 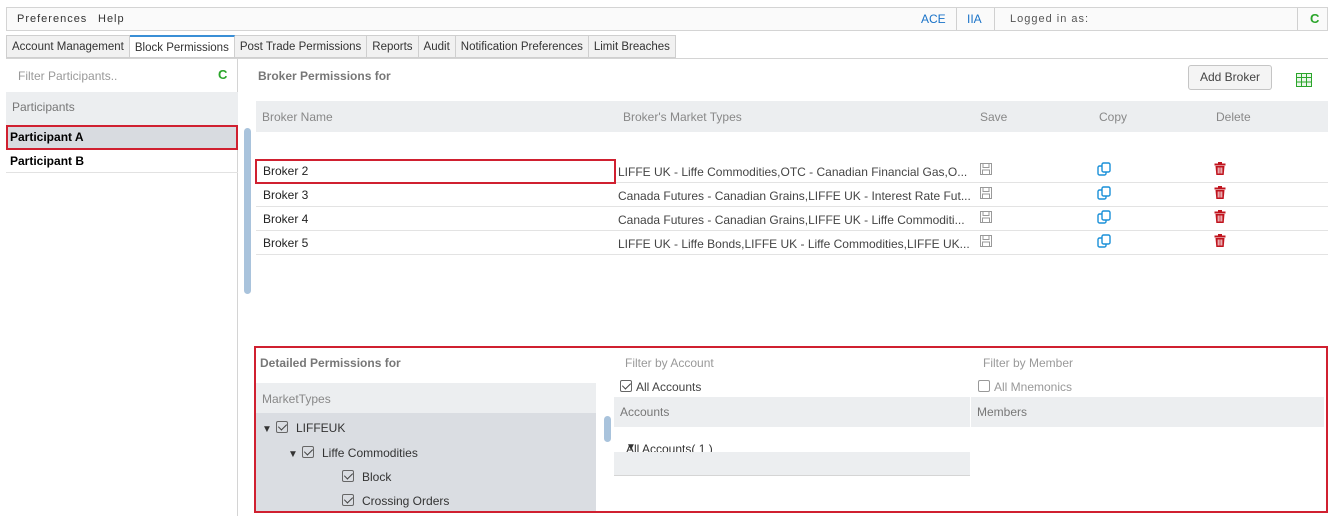 I want to click on participant-name: Participant B, so click(x=47, y=161).